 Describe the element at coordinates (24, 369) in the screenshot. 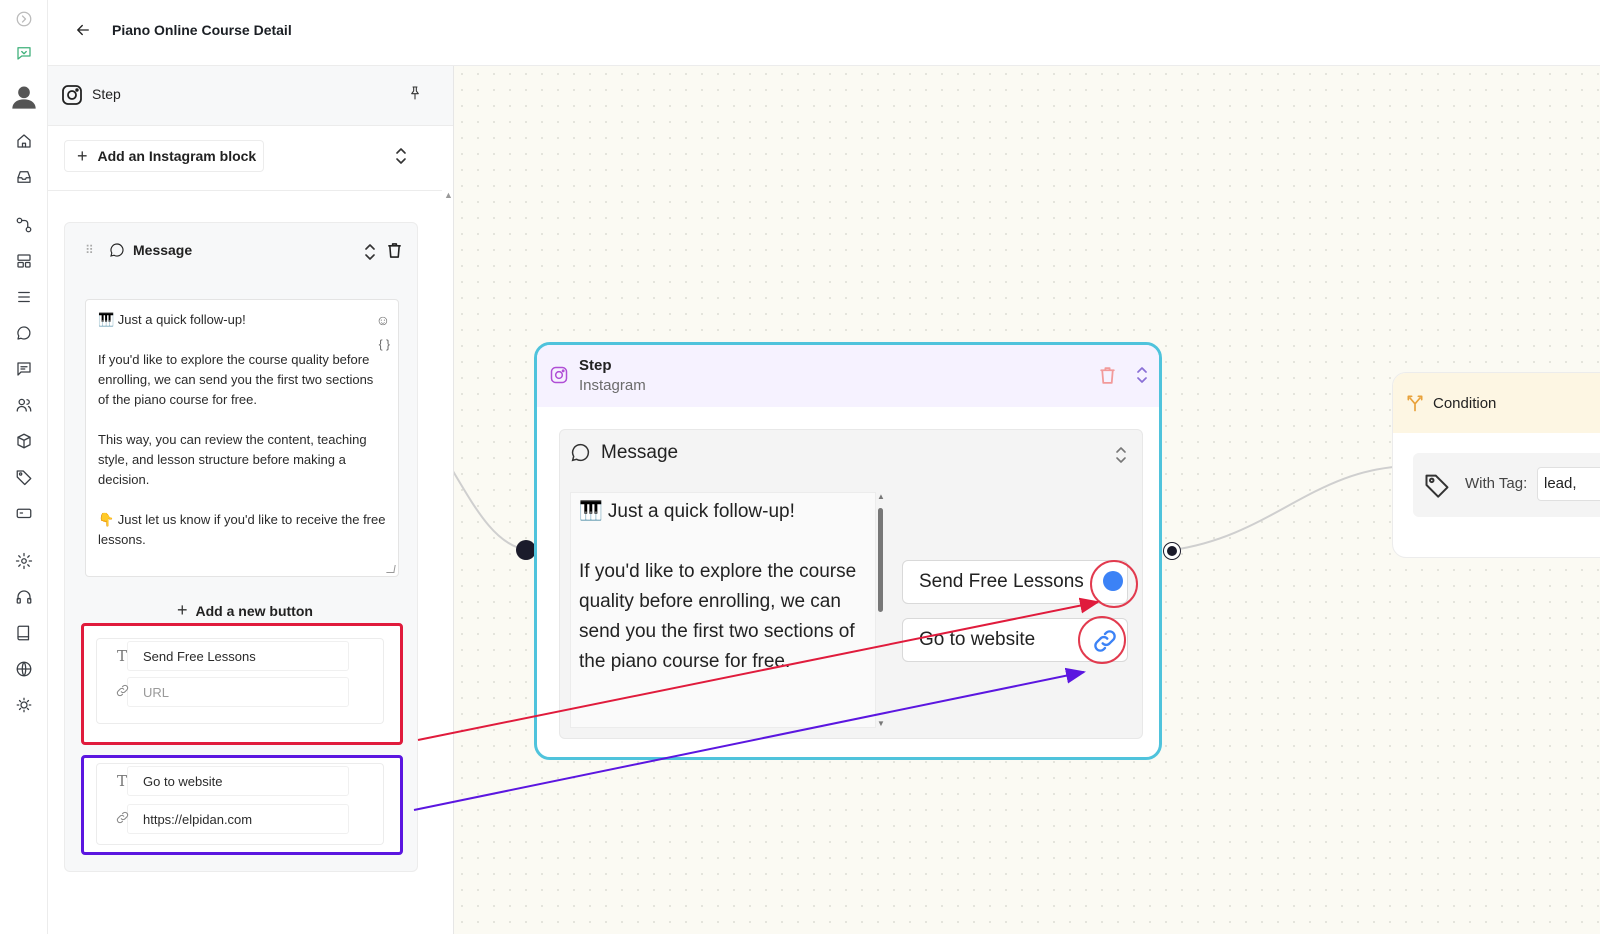

I see `comments-icon` at that location.